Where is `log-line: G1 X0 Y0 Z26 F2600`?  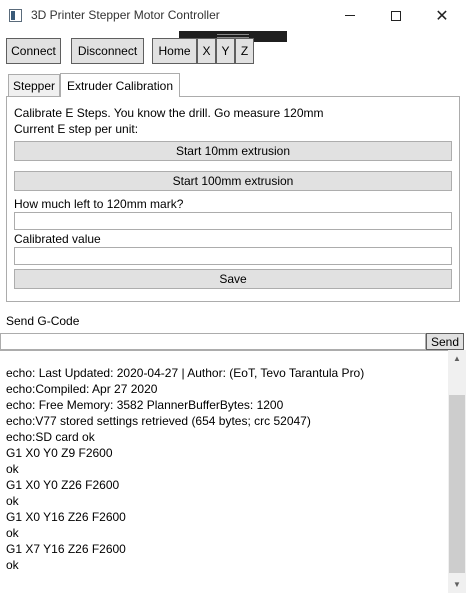 log-line: G1 X0 Y0 Z26 F2600 is located at coordinates (63, 485).